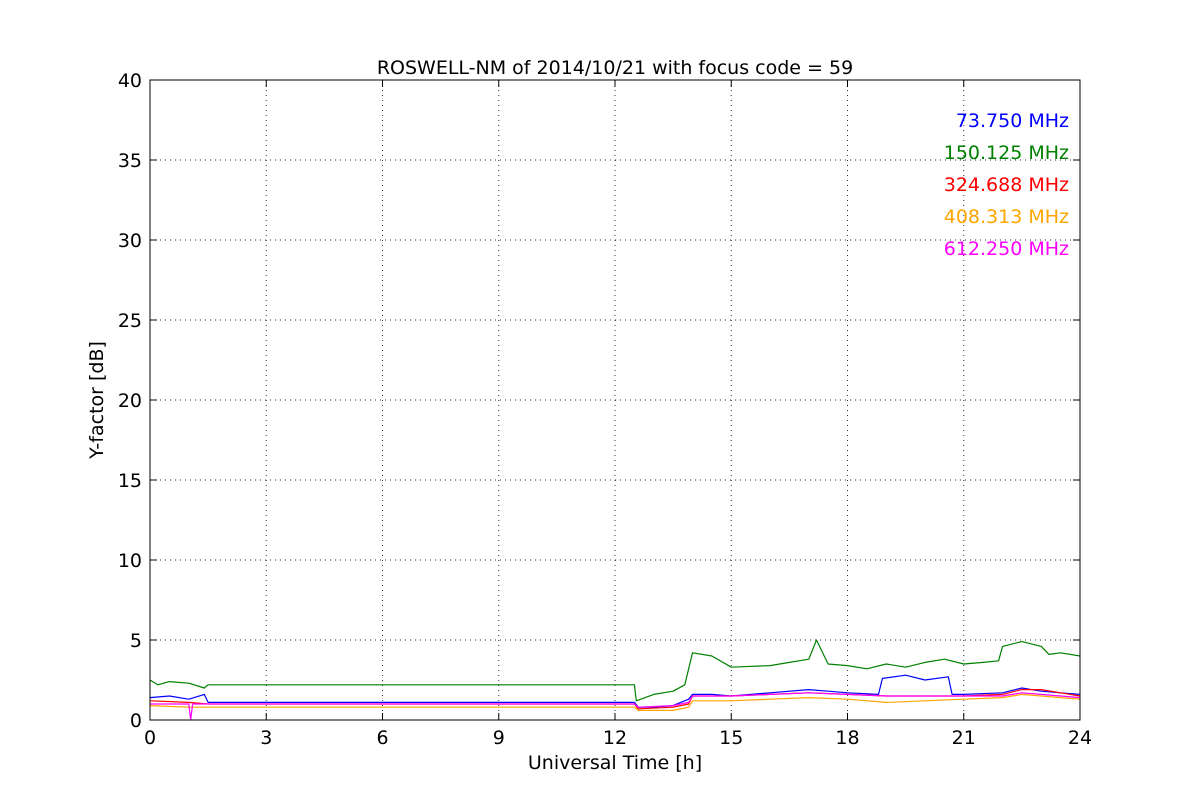  What do you see at coordinates (130, 401) in the screenshot?
I see `y-tick-label: 20` at bounding box center [130, 401].